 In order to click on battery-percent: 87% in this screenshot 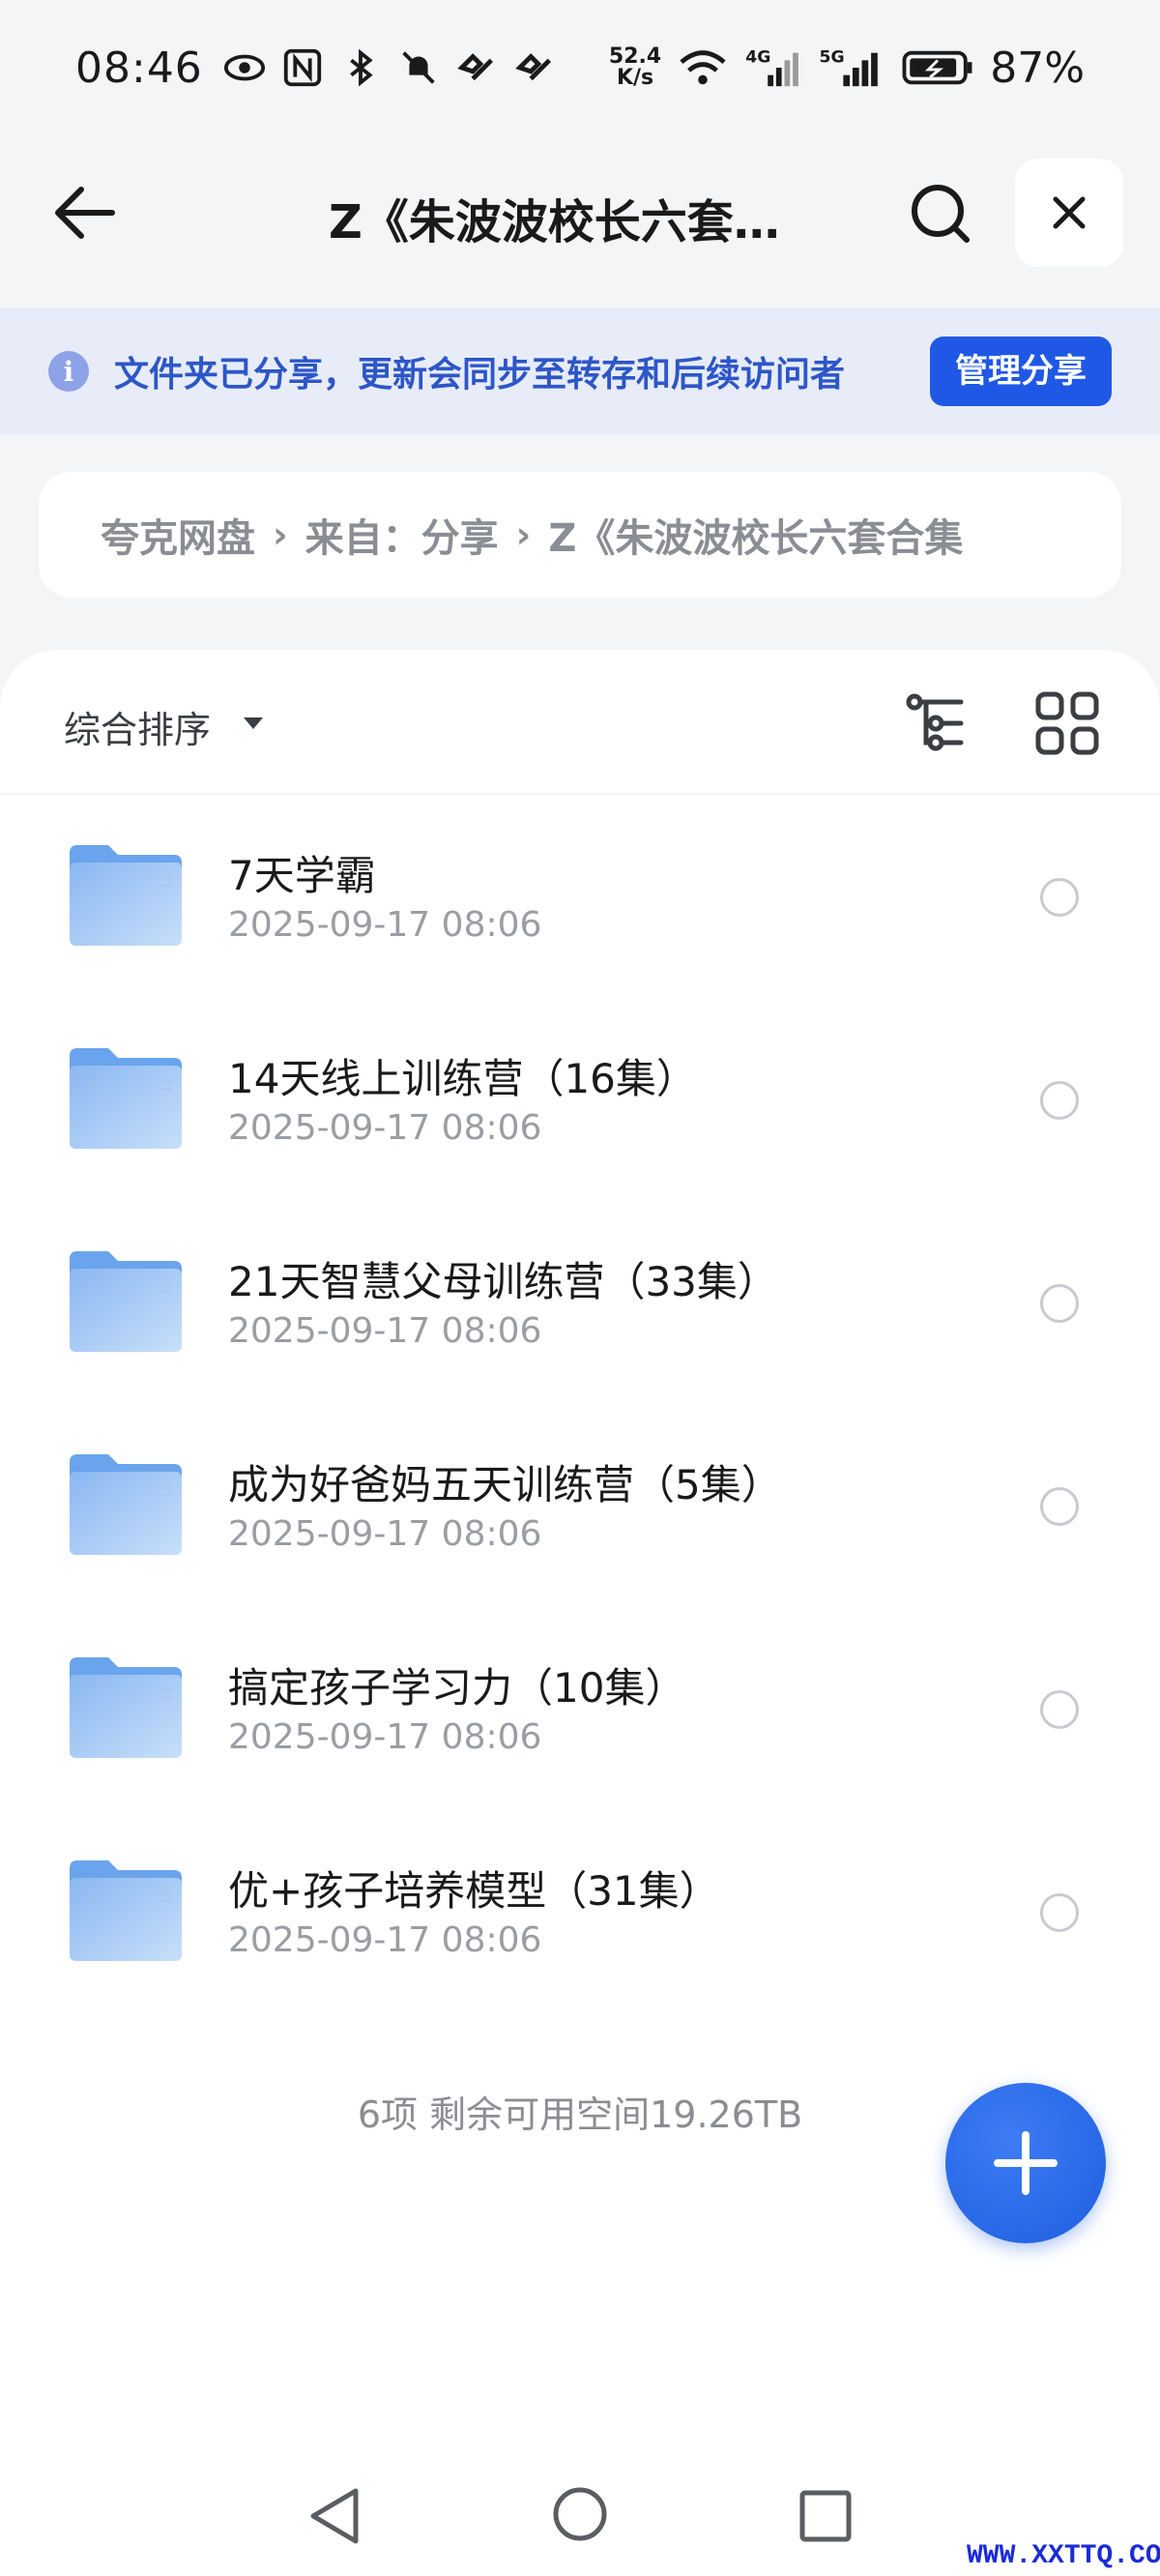, I will do `click(1037, 68)`.